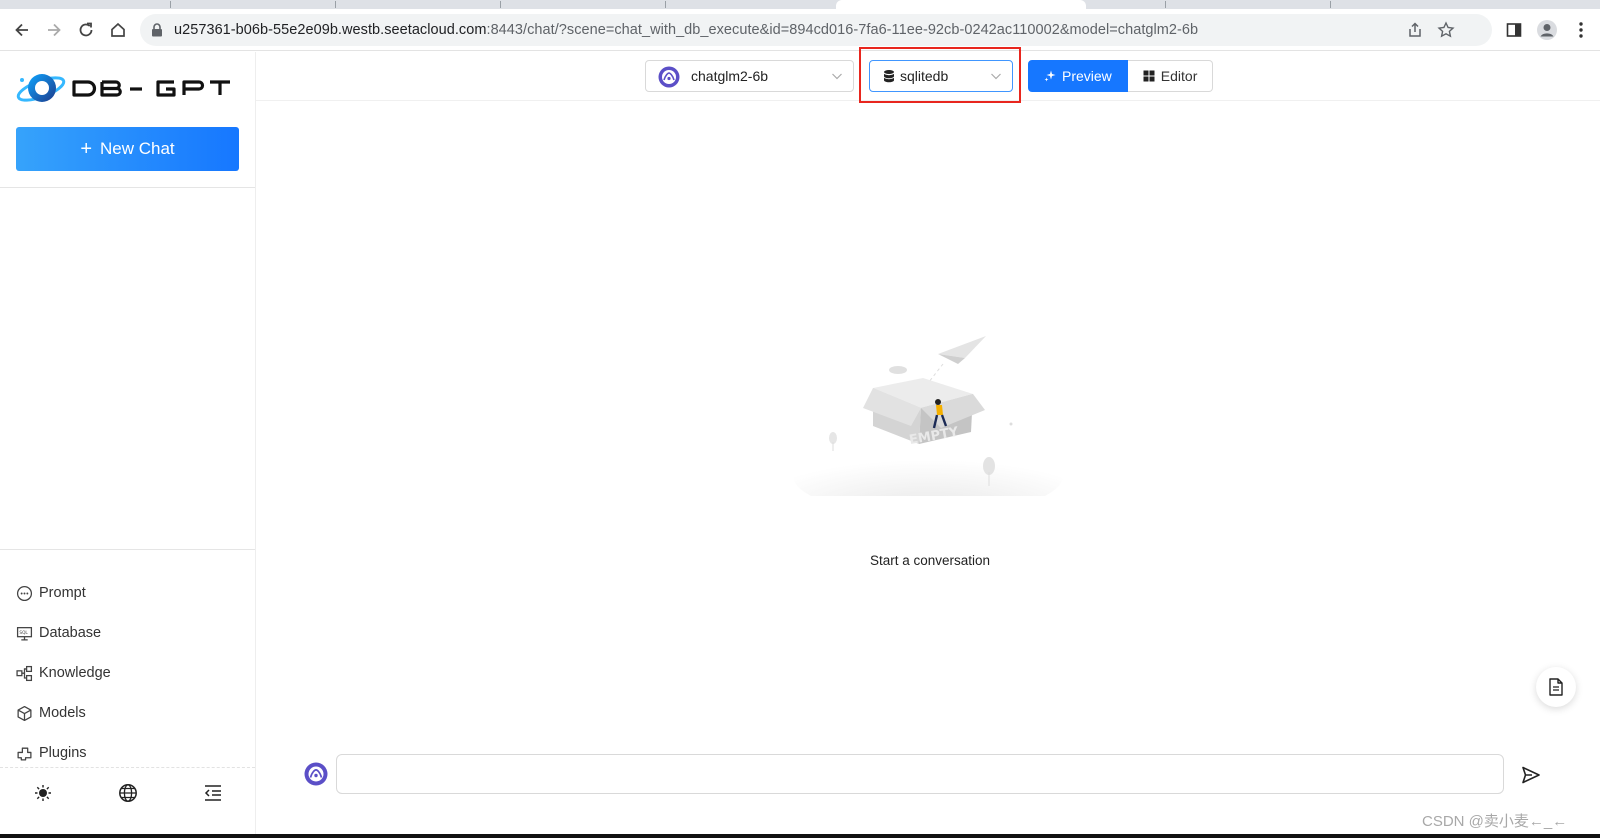  I want to click on document-float-button, so click(1556, 687).